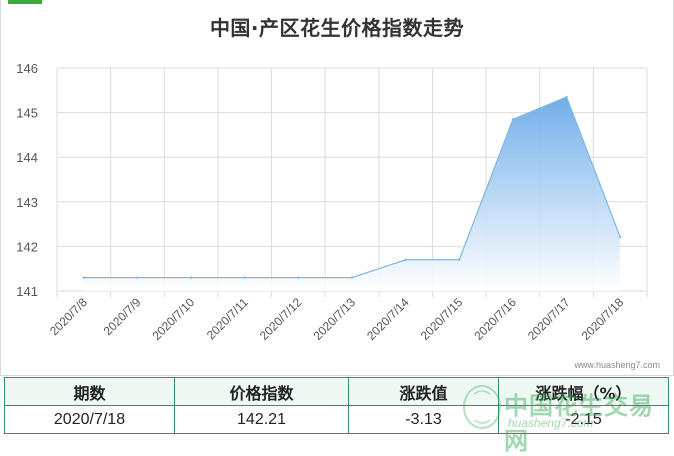  I want to click on cell-period: 2020/7/18, so click(89, 419).